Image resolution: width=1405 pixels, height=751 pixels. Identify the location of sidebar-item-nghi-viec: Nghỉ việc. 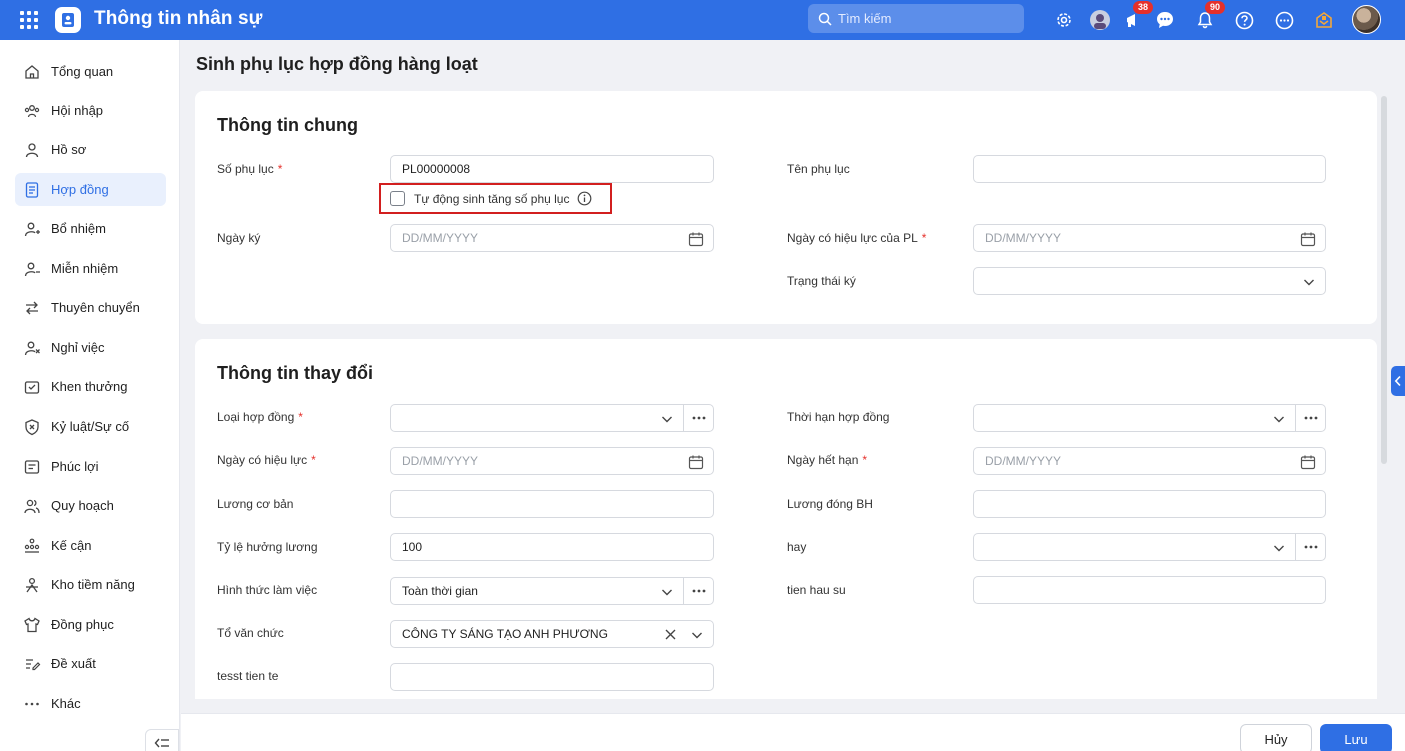
(90, 347).